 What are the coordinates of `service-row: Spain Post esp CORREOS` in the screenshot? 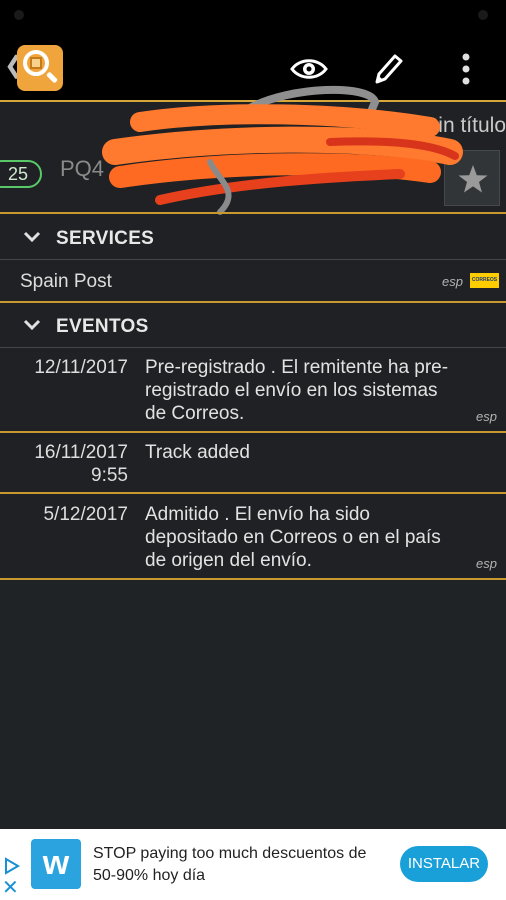 It's located at (253, 281).